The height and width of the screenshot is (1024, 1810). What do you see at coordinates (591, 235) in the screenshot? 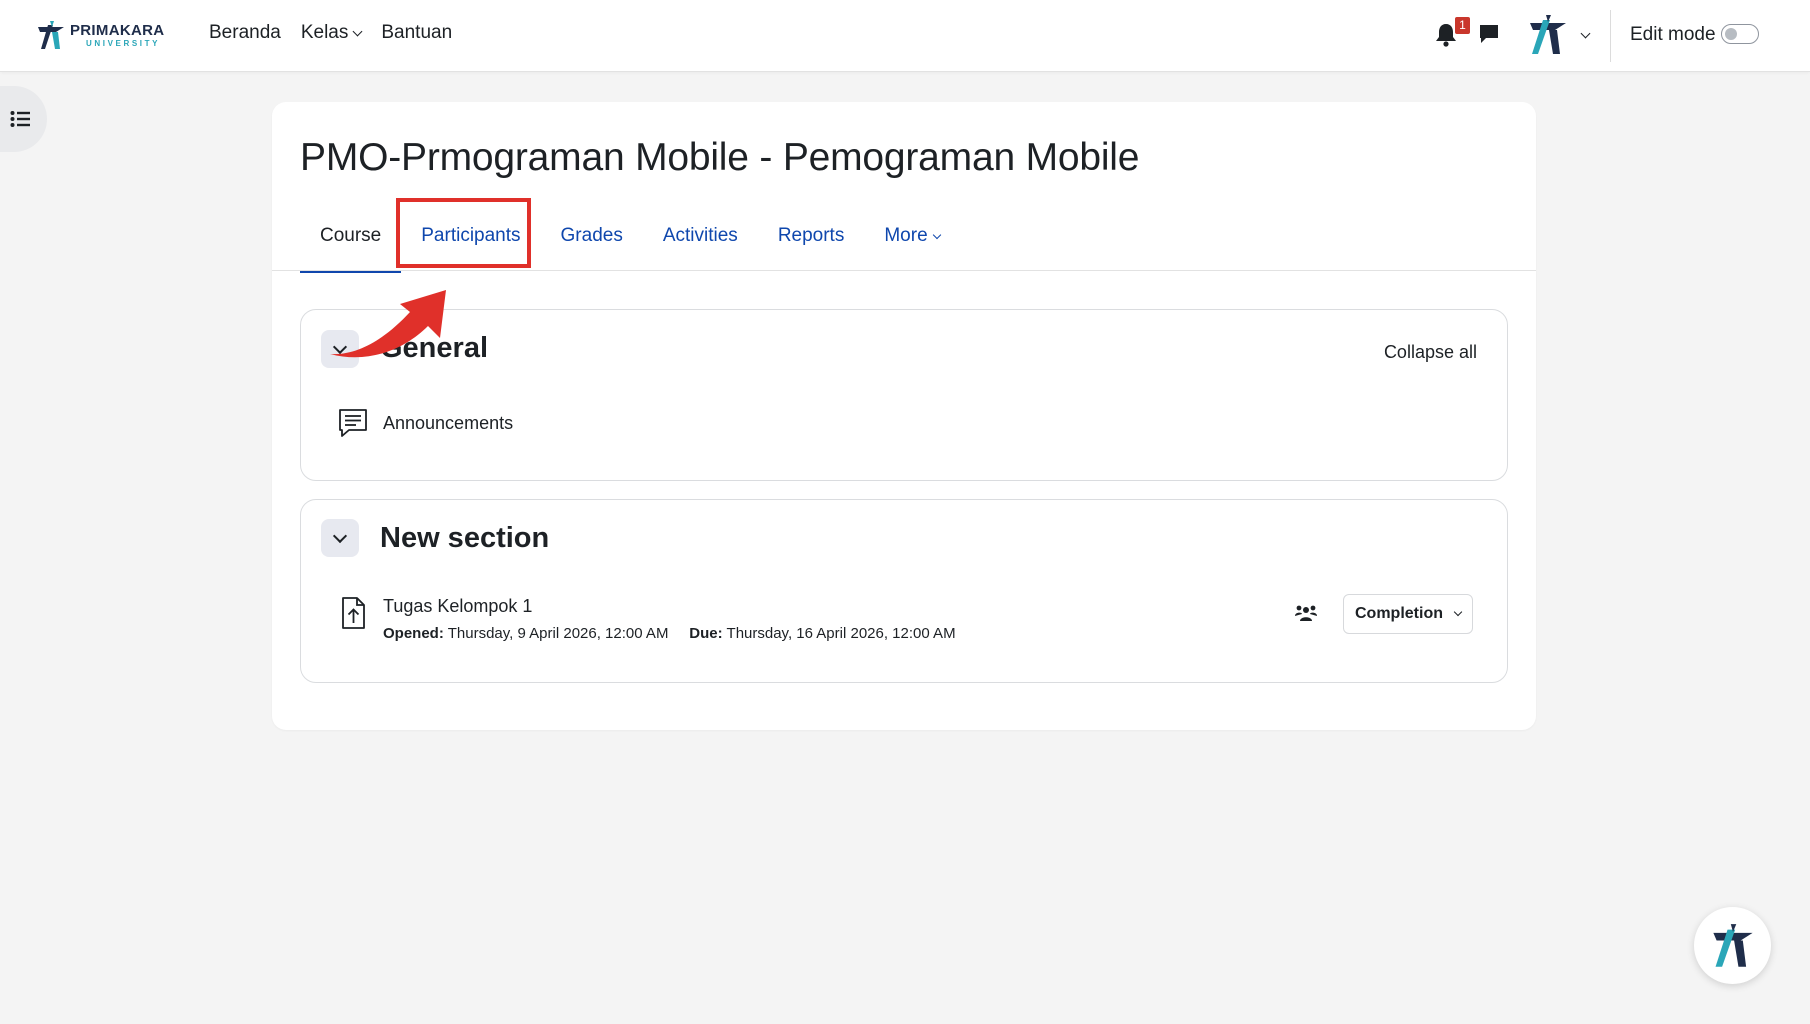
I see `tab-label: Grades` at bounding box center [591, 235].